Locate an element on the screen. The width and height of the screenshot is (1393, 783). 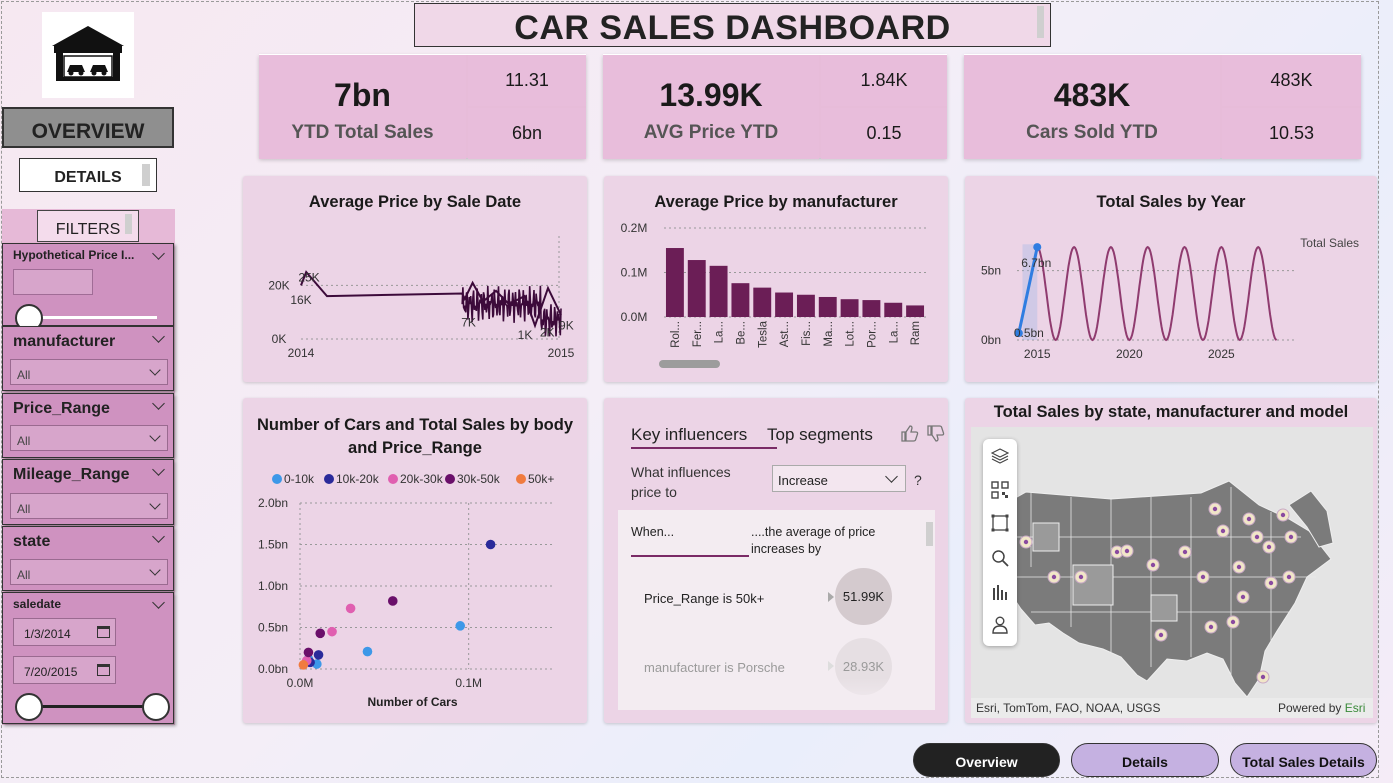
filters-header: FILTERS is located at coordinates (88, 226).